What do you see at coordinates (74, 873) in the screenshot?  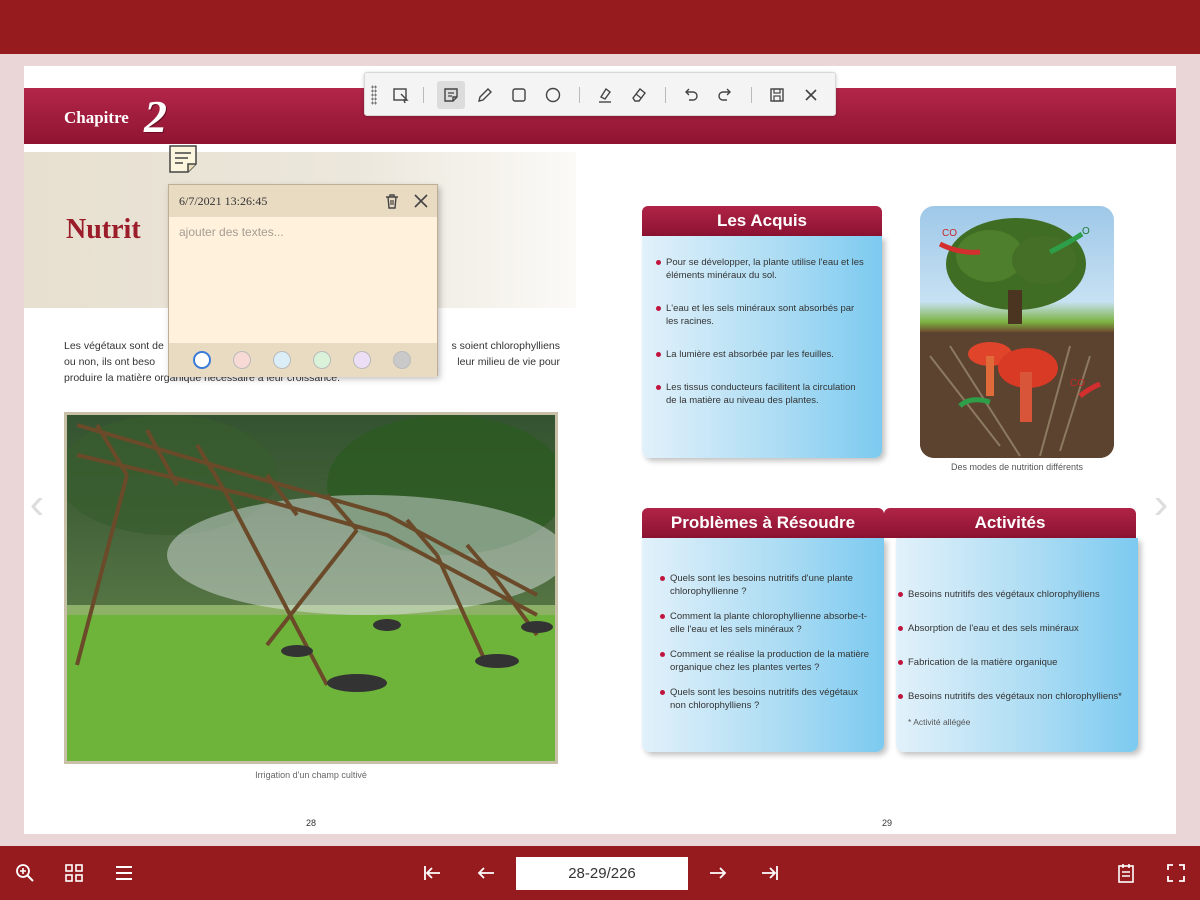 I see `thumbnails-button` at bounding box center [74, 873].